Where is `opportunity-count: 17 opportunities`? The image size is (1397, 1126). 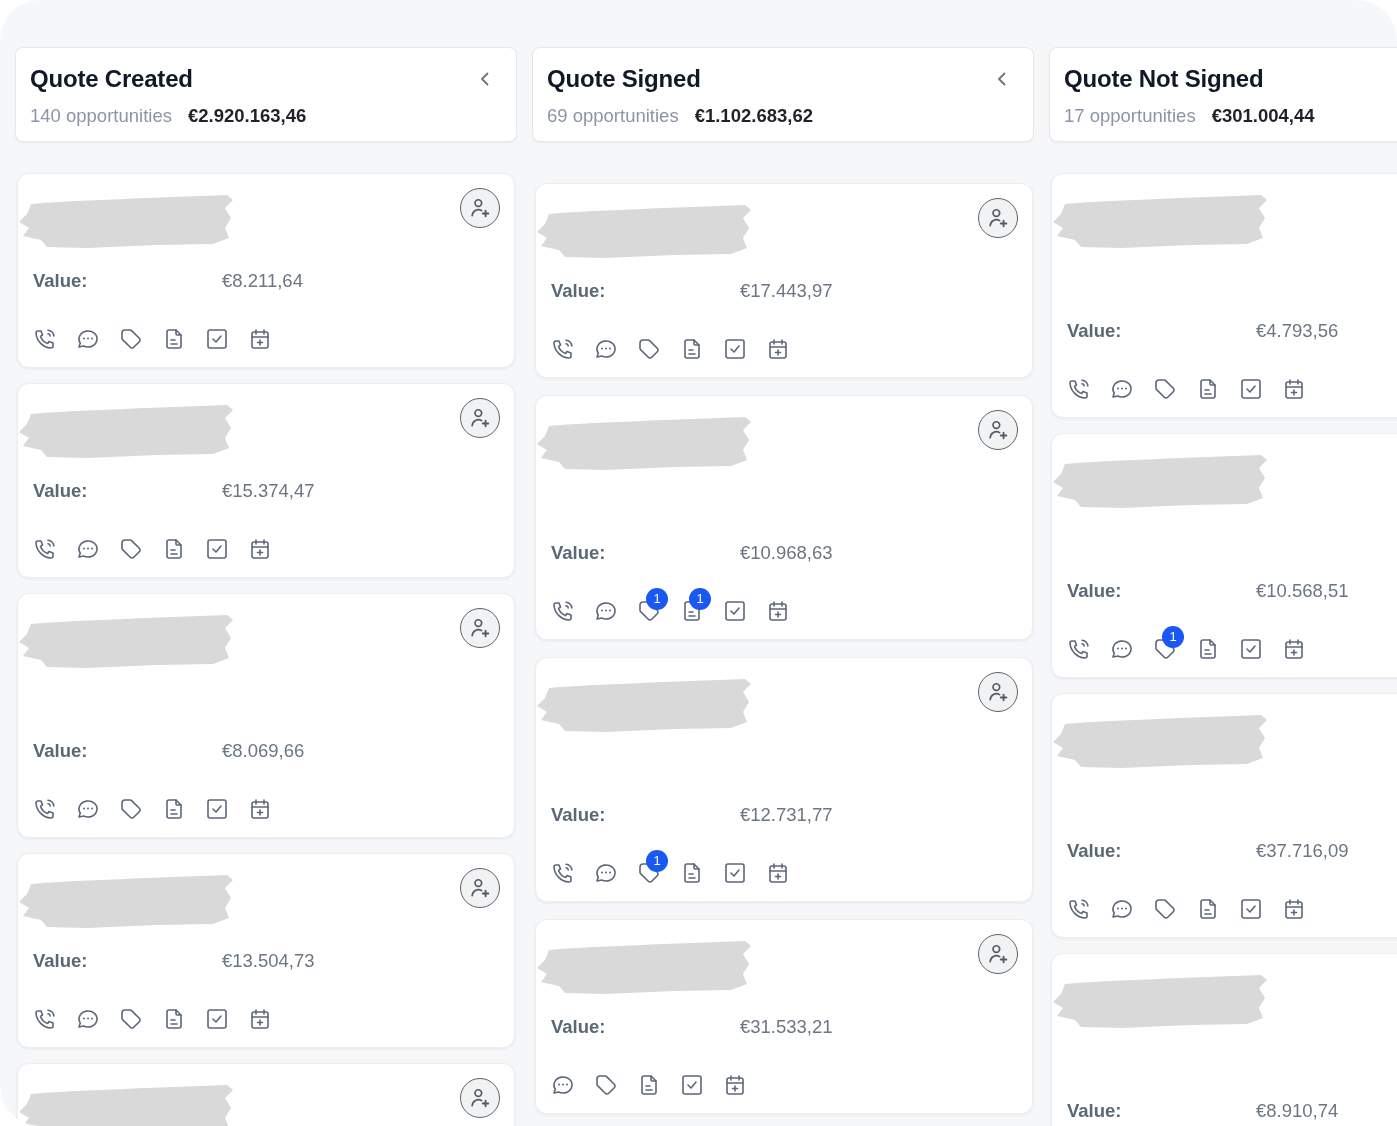 opportunity-count: 17 opportunities is located at coordinates (1130, 116).